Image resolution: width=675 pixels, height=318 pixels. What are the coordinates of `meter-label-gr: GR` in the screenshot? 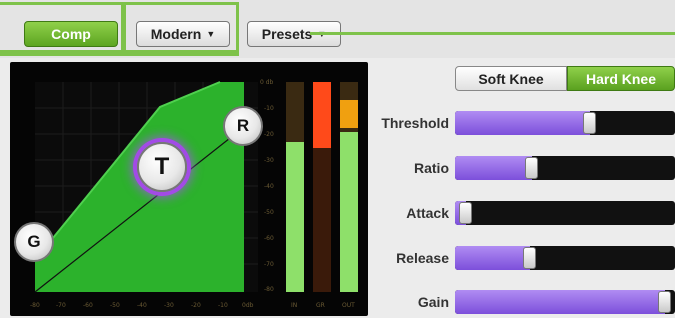 It's located at (320, 305).